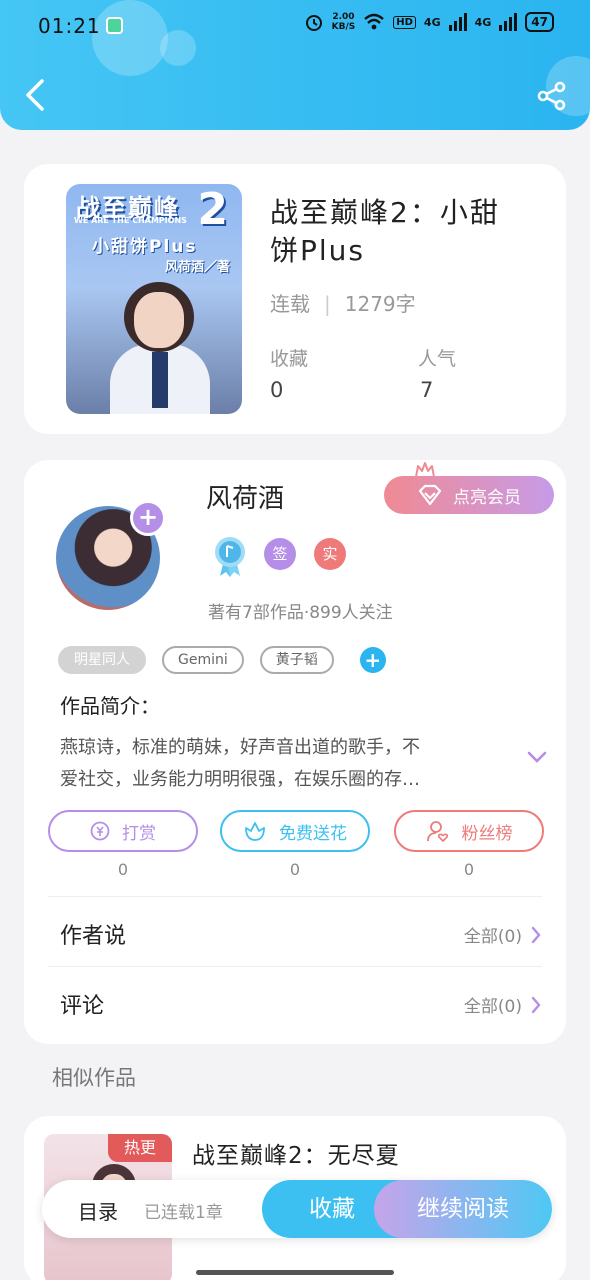 The image size is (590, 1280). What do you see at coordinates (100, 831) in the screenshot?
I see `coin-icon` at bounding box center [100, 831].